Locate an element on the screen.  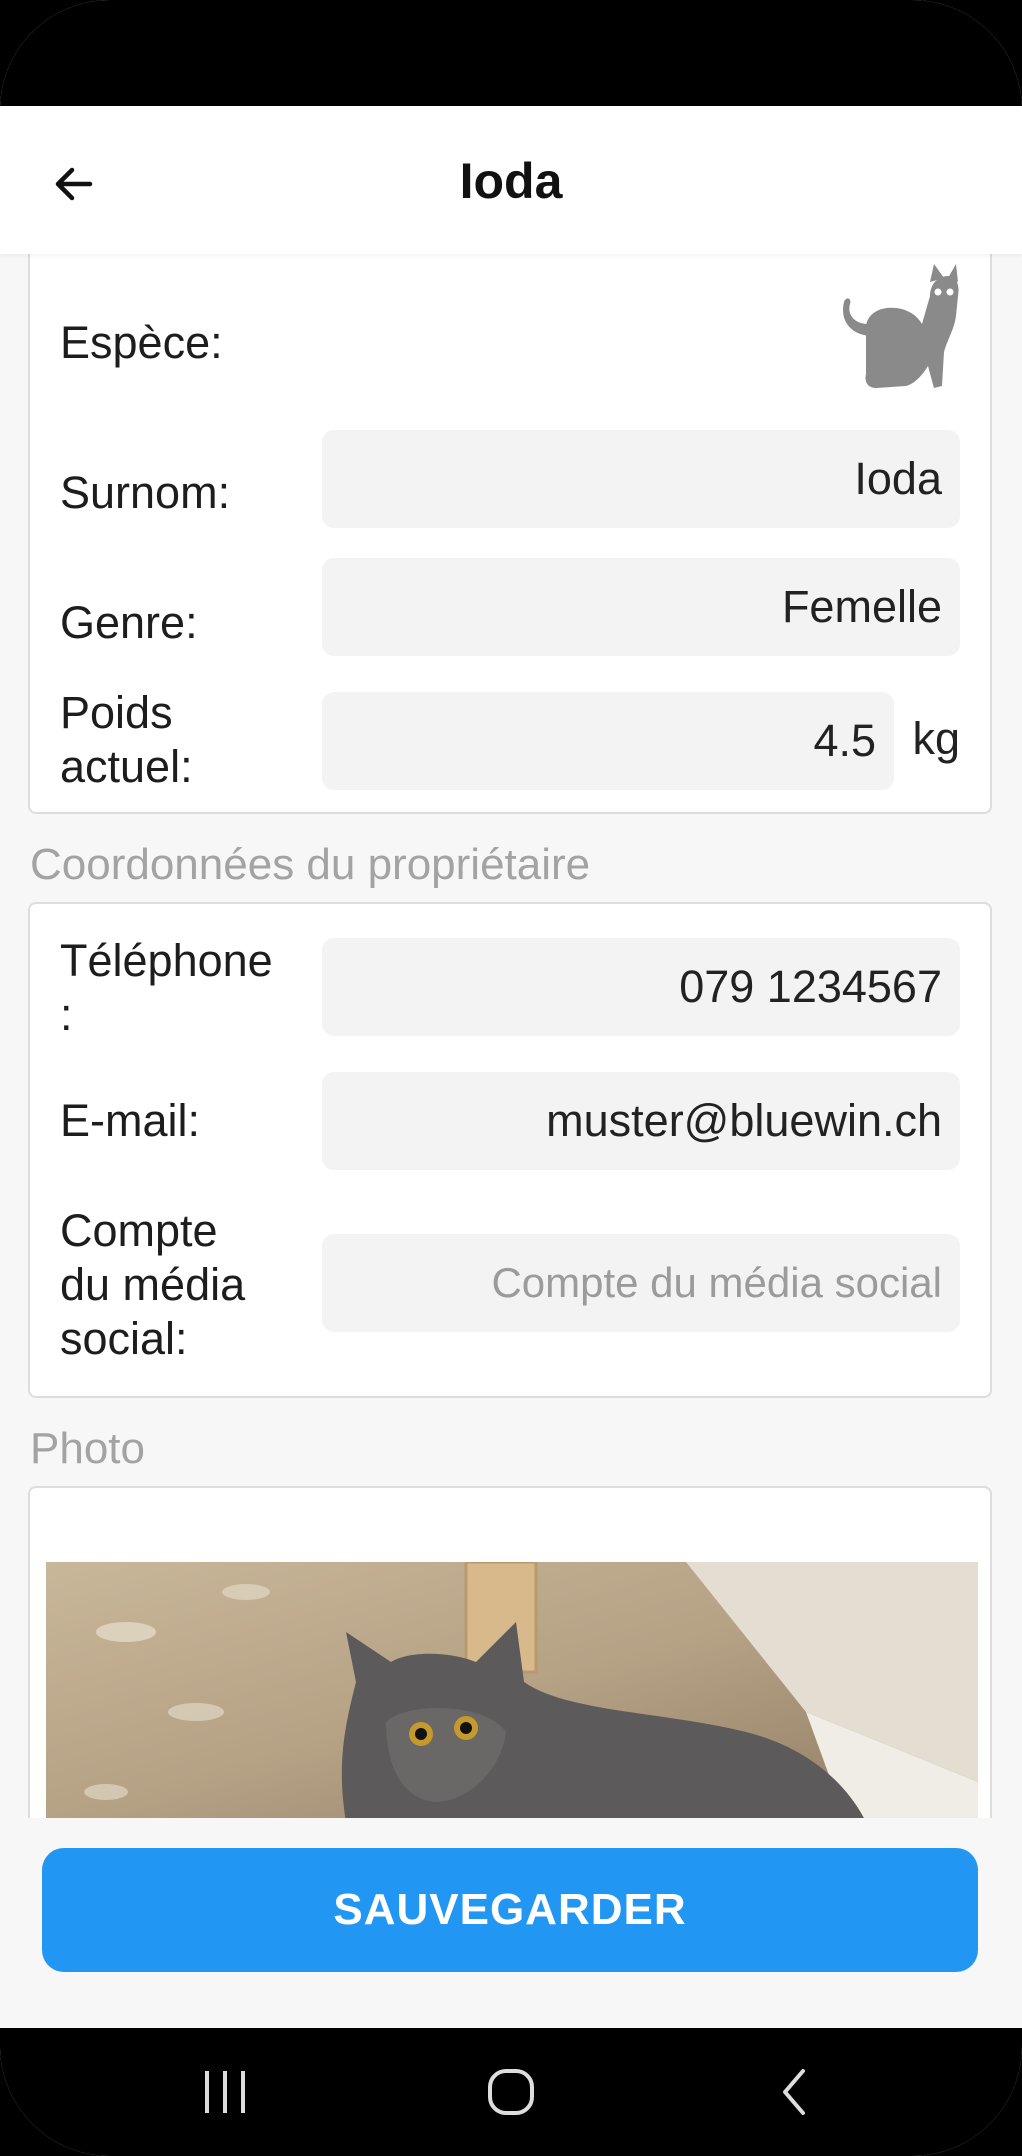
social-input: Compte du média social is located at coordinates (641, 1283).